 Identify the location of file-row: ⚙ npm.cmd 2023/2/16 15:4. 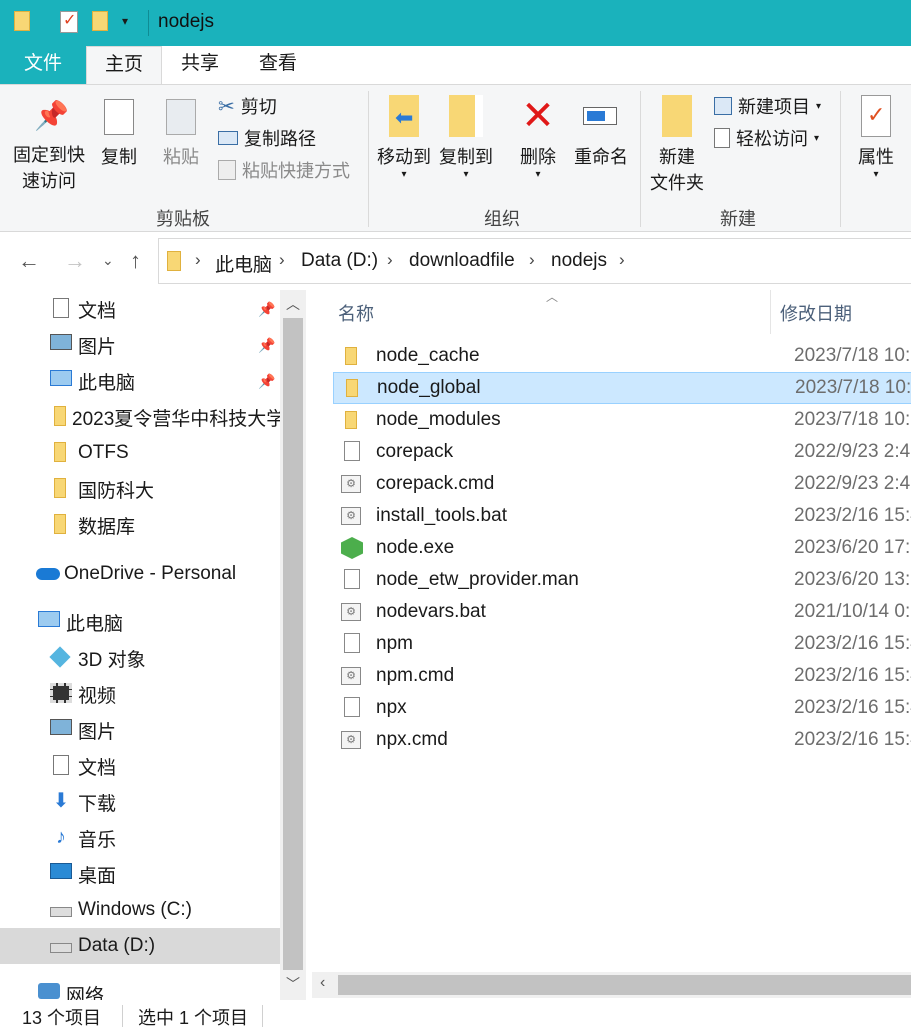
(622, 676).